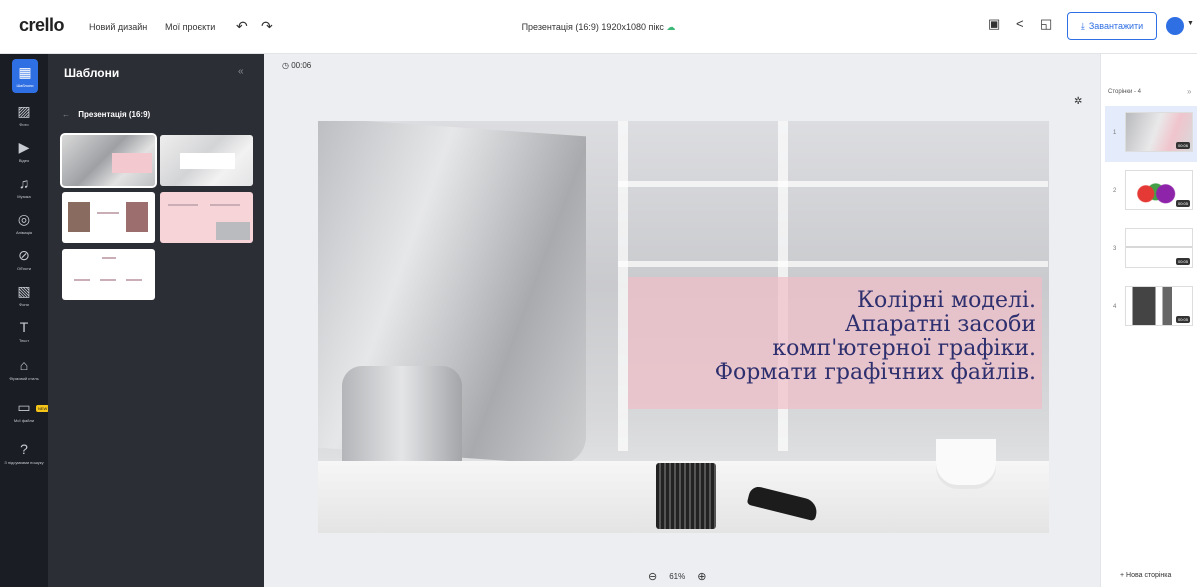 Image resolution: width=1197 pixels, height=587 pixels. What do you see at coordinates (1151, 308) in the screenshot?
I see `page-thumbnail-4: 4 00:05` at bounding box center [1151, 308].